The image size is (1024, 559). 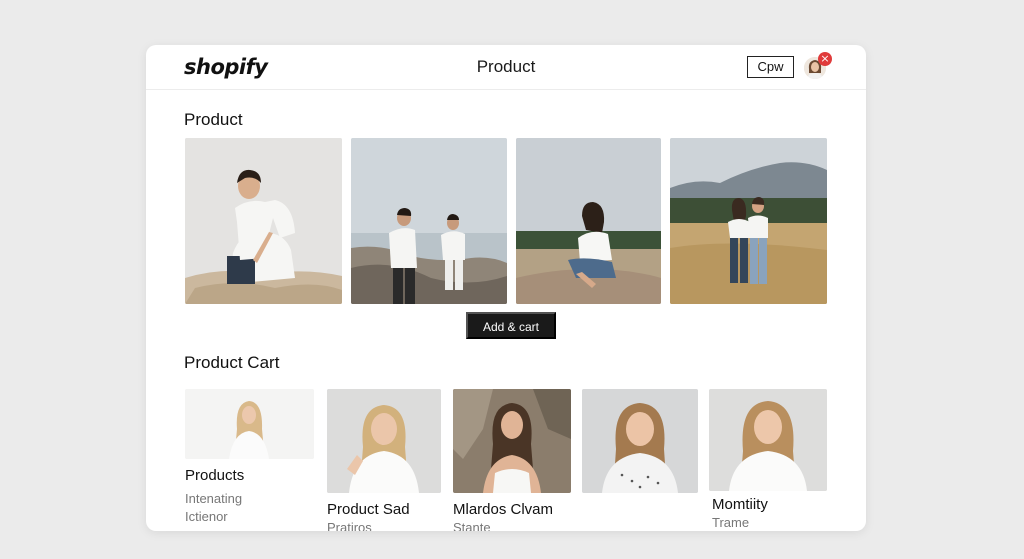 I want to click on cart-card-1-image, so click(x=249, y=424).